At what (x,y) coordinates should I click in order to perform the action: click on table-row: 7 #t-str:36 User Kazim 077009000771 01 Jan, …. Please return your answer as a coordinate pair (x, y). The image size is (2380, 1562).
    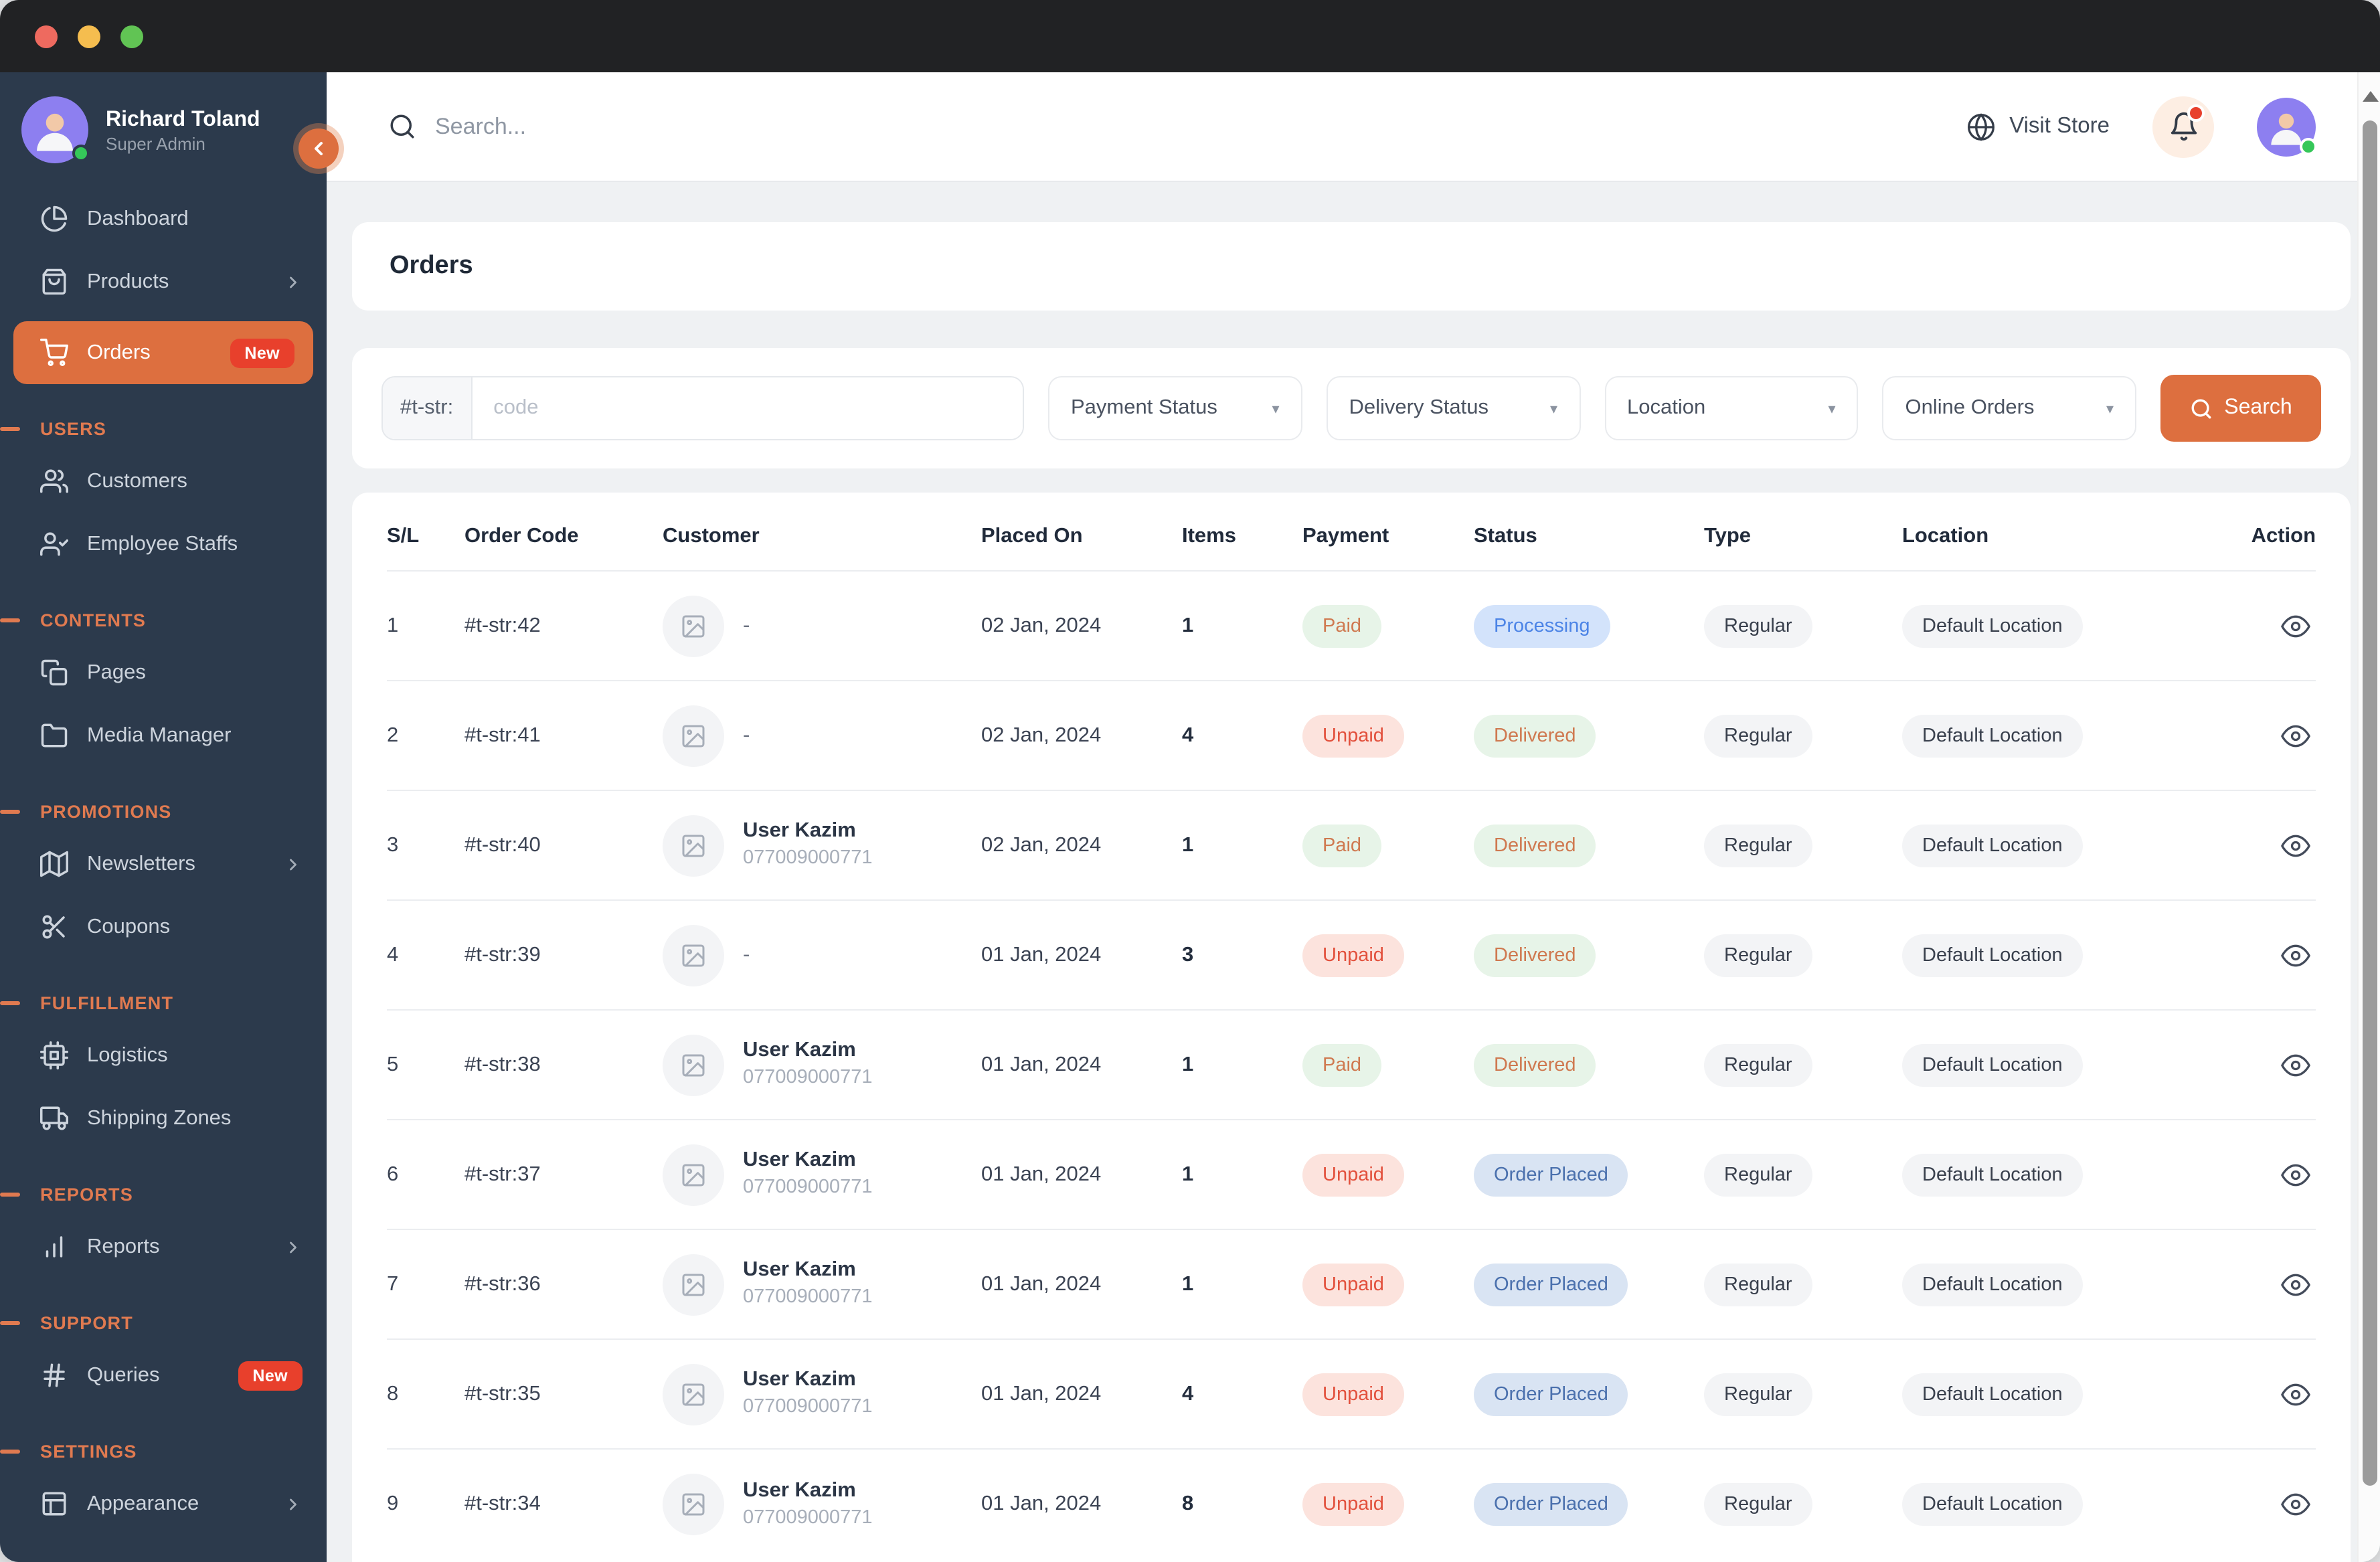
    Looking at the image, I should click on (1351, 1285).